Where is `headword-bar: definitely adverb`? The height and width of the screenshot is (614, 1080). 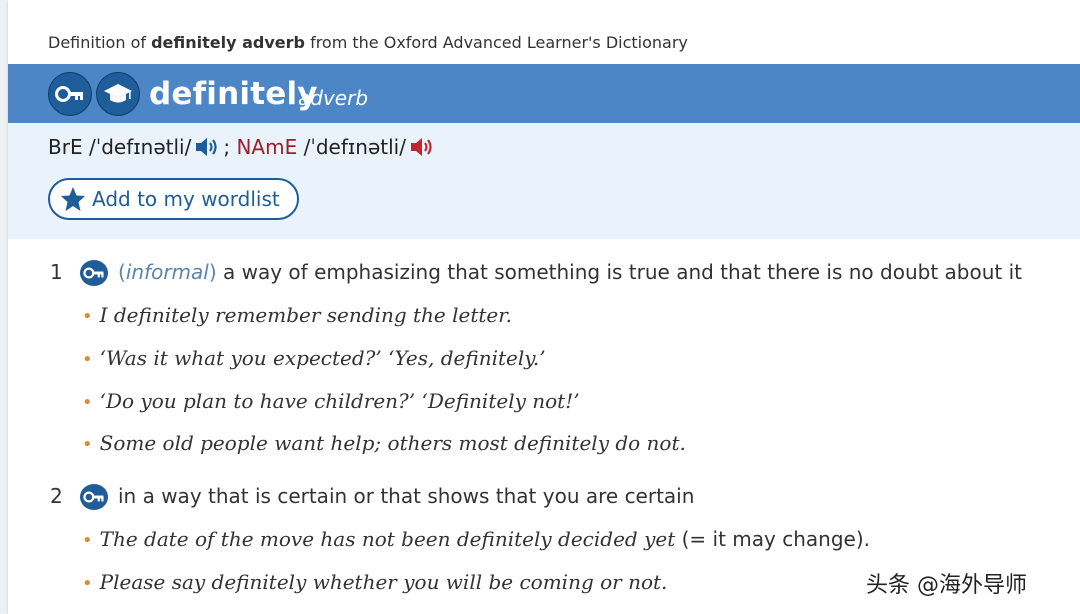 headword-bar: definitely adverb is located at coordinates (544, 93).